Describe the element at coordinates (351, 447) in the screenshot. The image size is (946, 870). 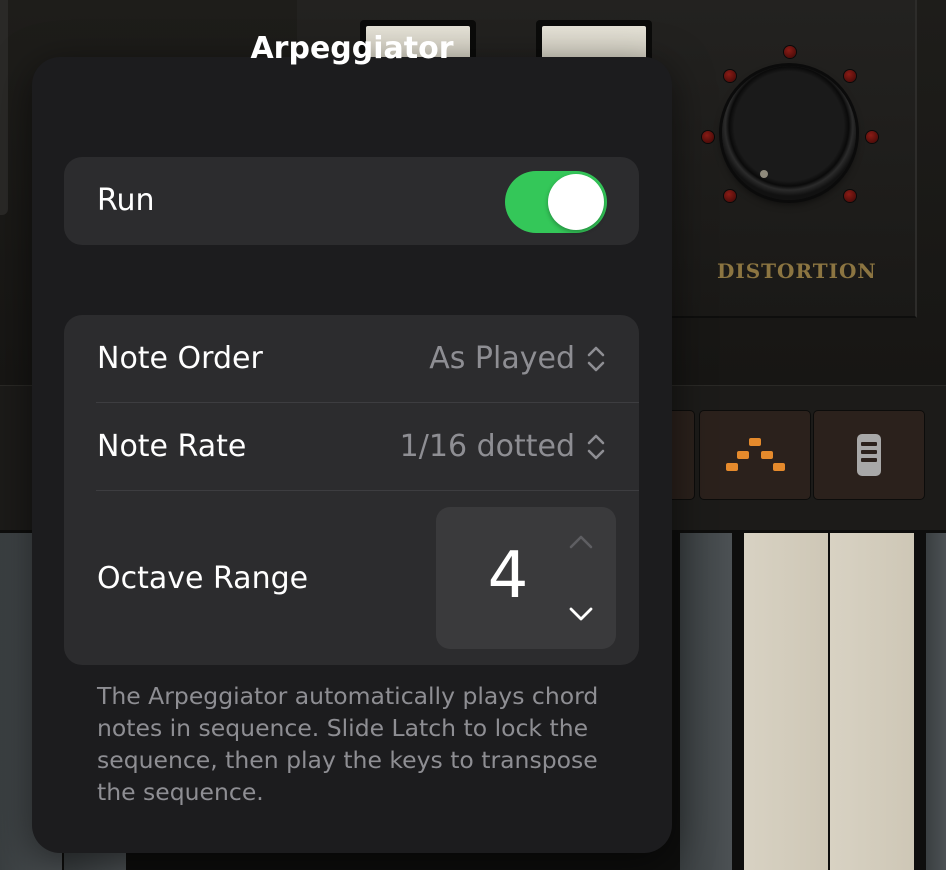
I see `note-rate-row: Note Rate 1/16 dotted` at that location.